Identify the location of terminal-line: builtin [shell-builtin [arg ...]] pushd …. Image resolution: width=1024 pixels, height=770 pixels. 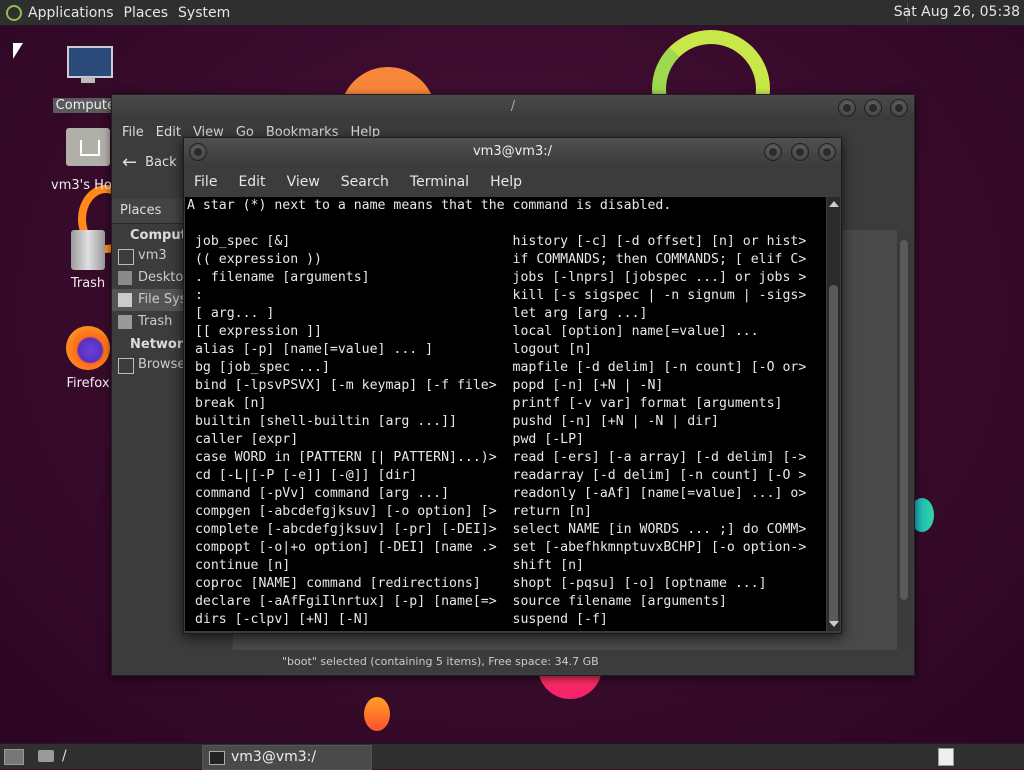
(453, 421).